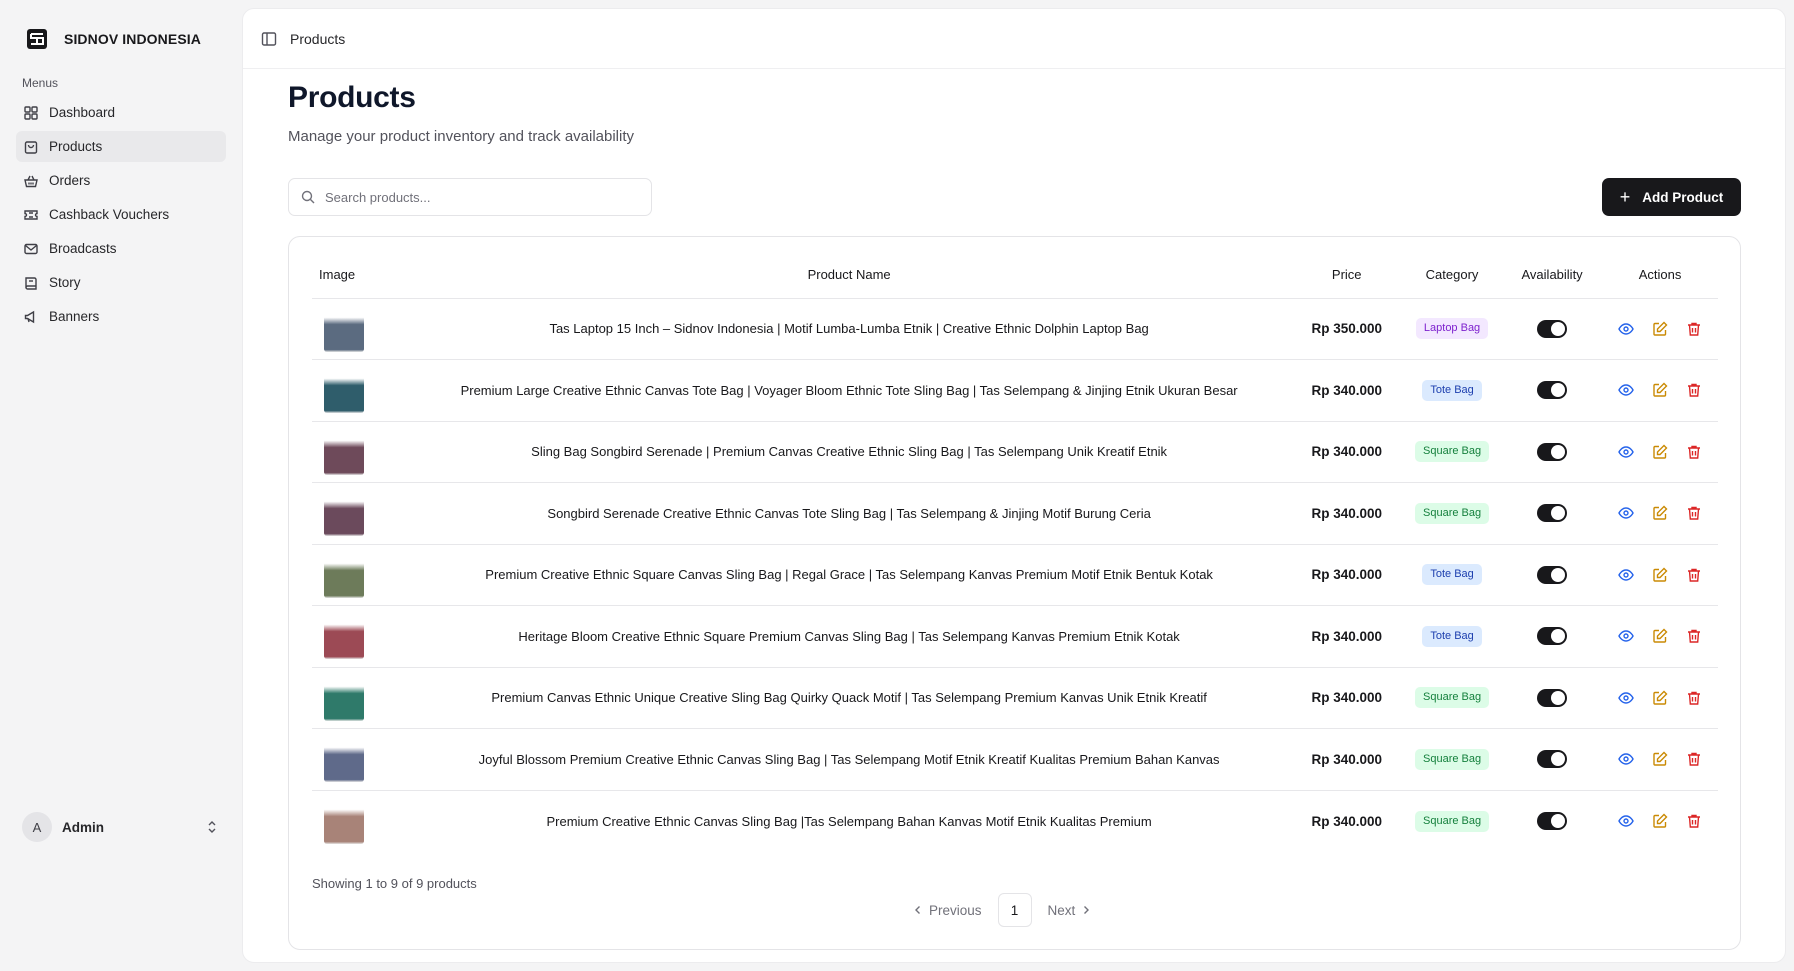  Describe the element at coordinates (121, 112) in the screenshot. I see `sidebar-item-dashboard: Dashboard` at that location.